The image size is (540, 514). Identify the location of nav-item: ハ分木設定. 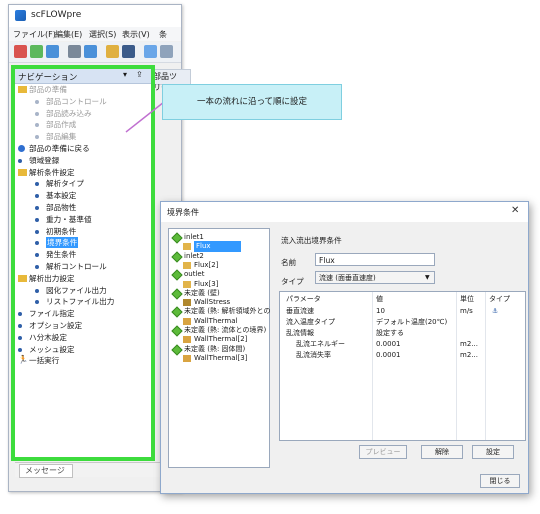
(83, 337).